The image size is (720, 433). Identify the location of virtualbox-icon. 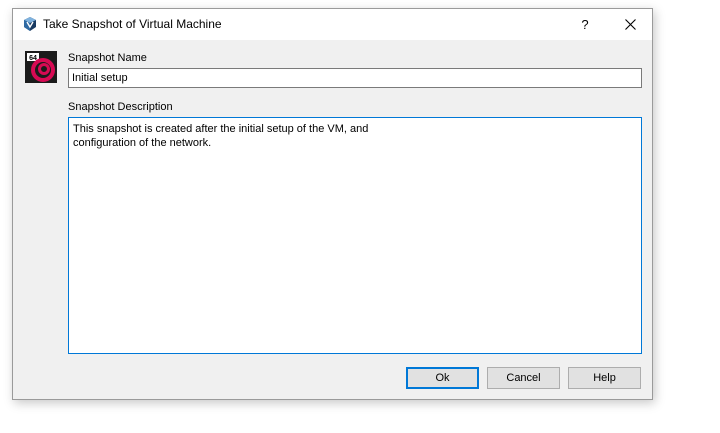
(30, 24).